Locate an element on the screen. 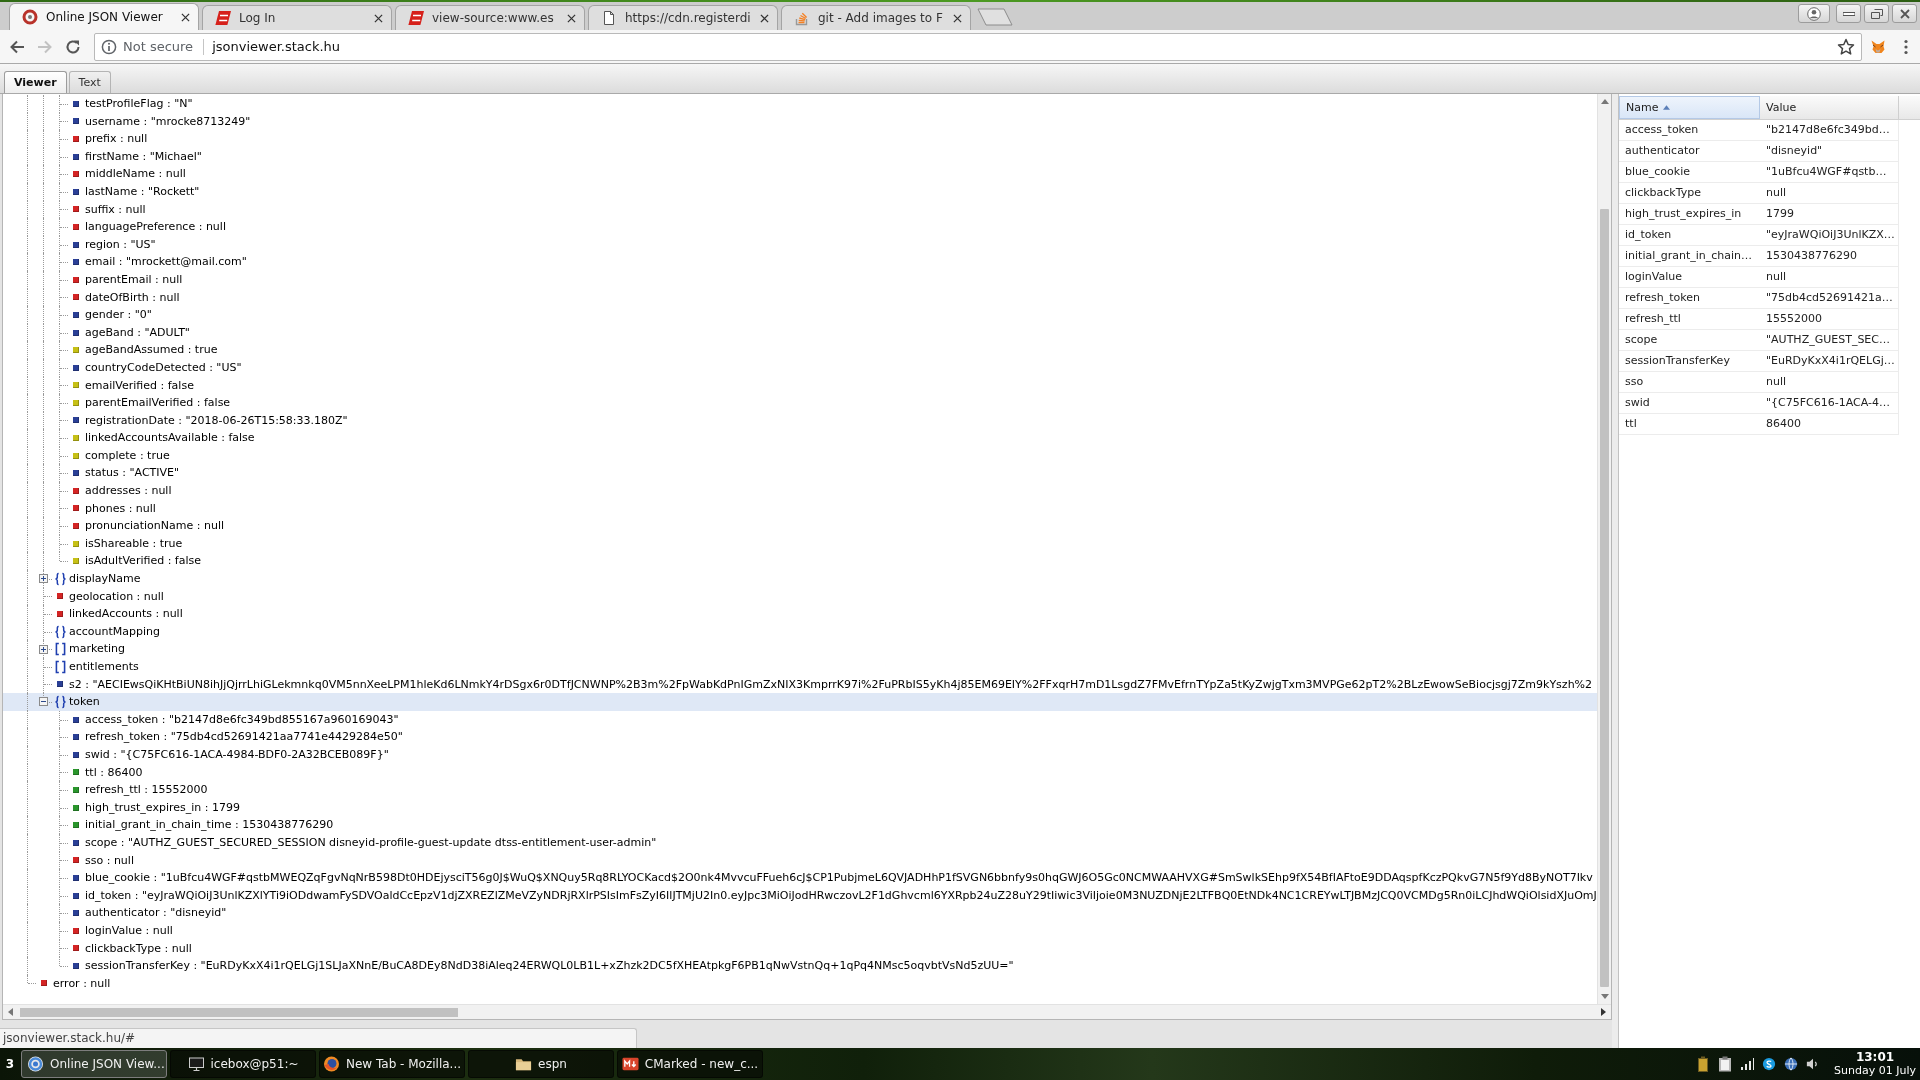  tree-item: isShareable : true is located at coordinates (101, 543).